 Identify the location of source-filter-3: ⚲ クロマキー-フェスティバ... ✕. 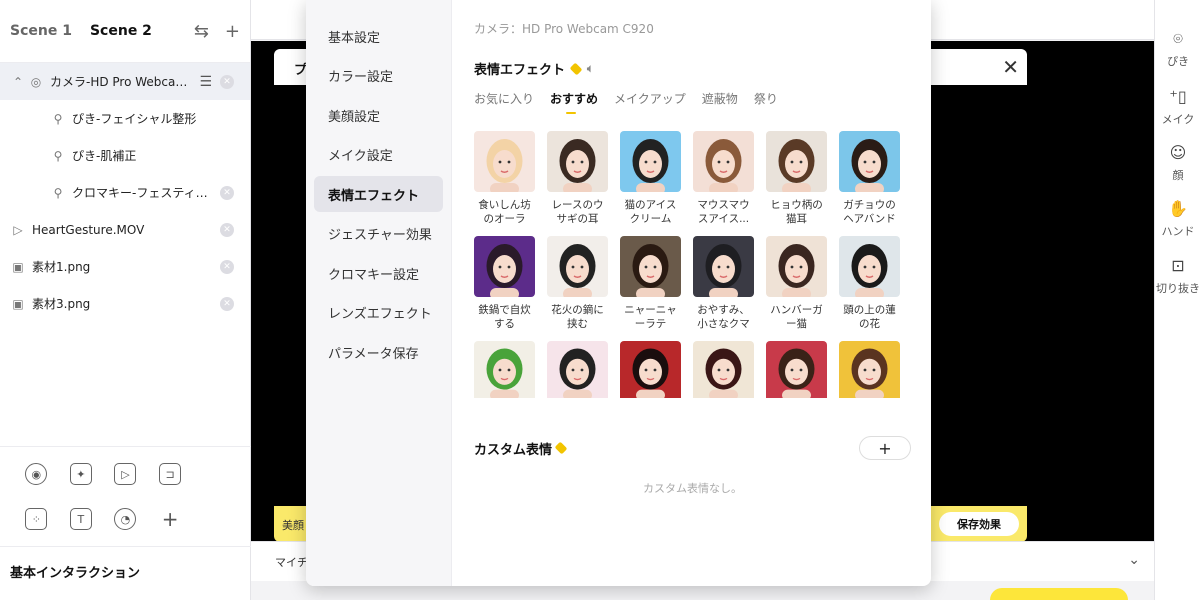
(125, 192).